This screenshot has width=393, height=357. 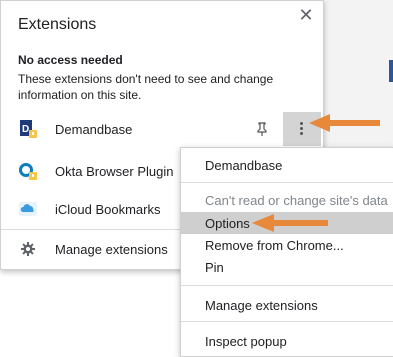 What do you see at coordinates (111, 249) in the screenshot?
I see `manage-extensions-label: Manage extensions` at bounding box center [111, 249].